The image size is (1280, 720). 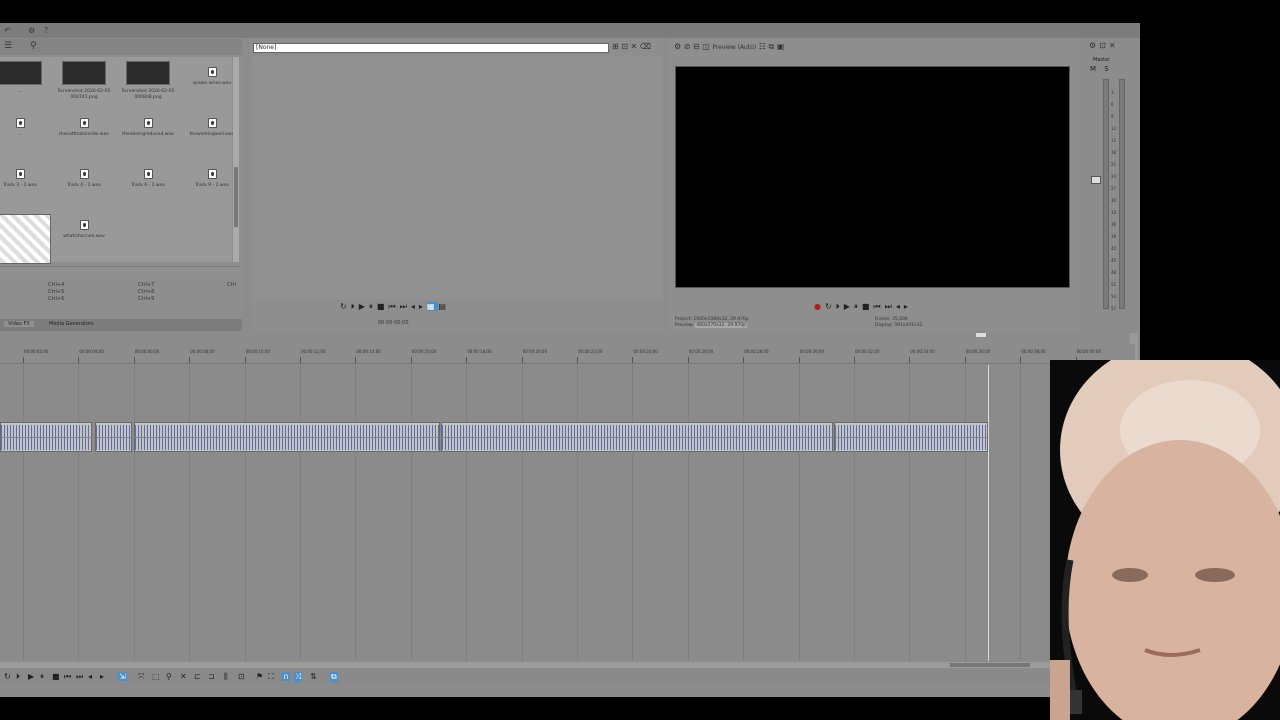 What do you see at coordinates (432, 306) in the screenshot?
I see `trimmer-mode-icon: ▦` at bounding box center [432, 306].